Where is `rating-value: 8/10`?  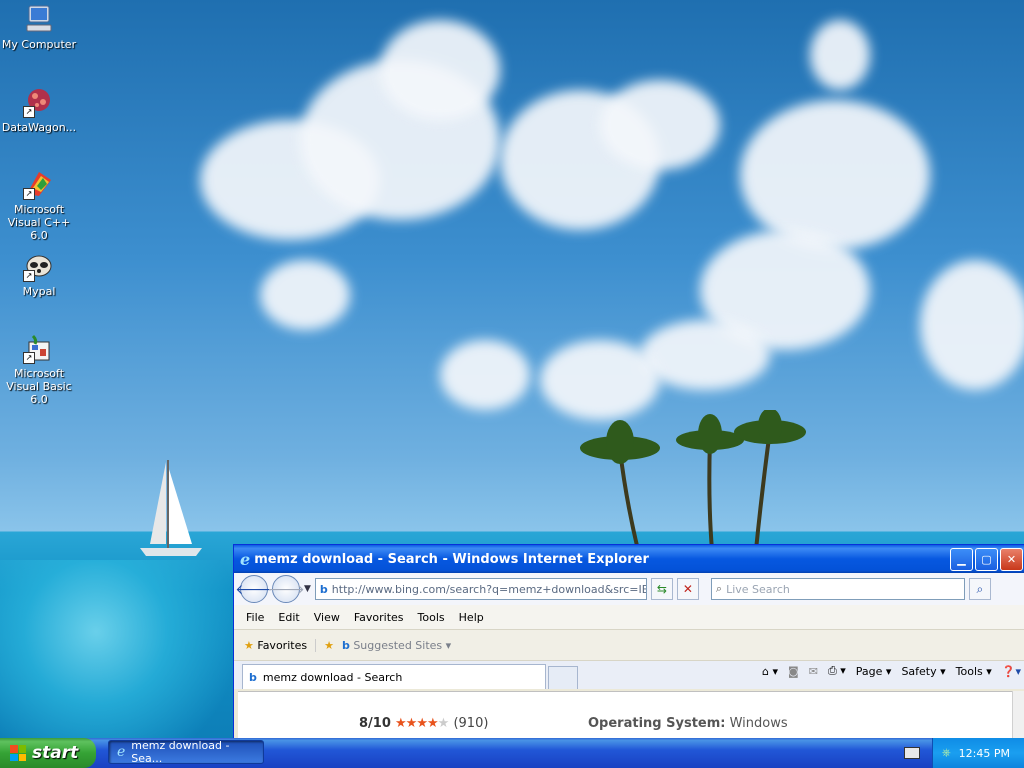
rating-value: 8/10 is located at coordinates (375, 723).